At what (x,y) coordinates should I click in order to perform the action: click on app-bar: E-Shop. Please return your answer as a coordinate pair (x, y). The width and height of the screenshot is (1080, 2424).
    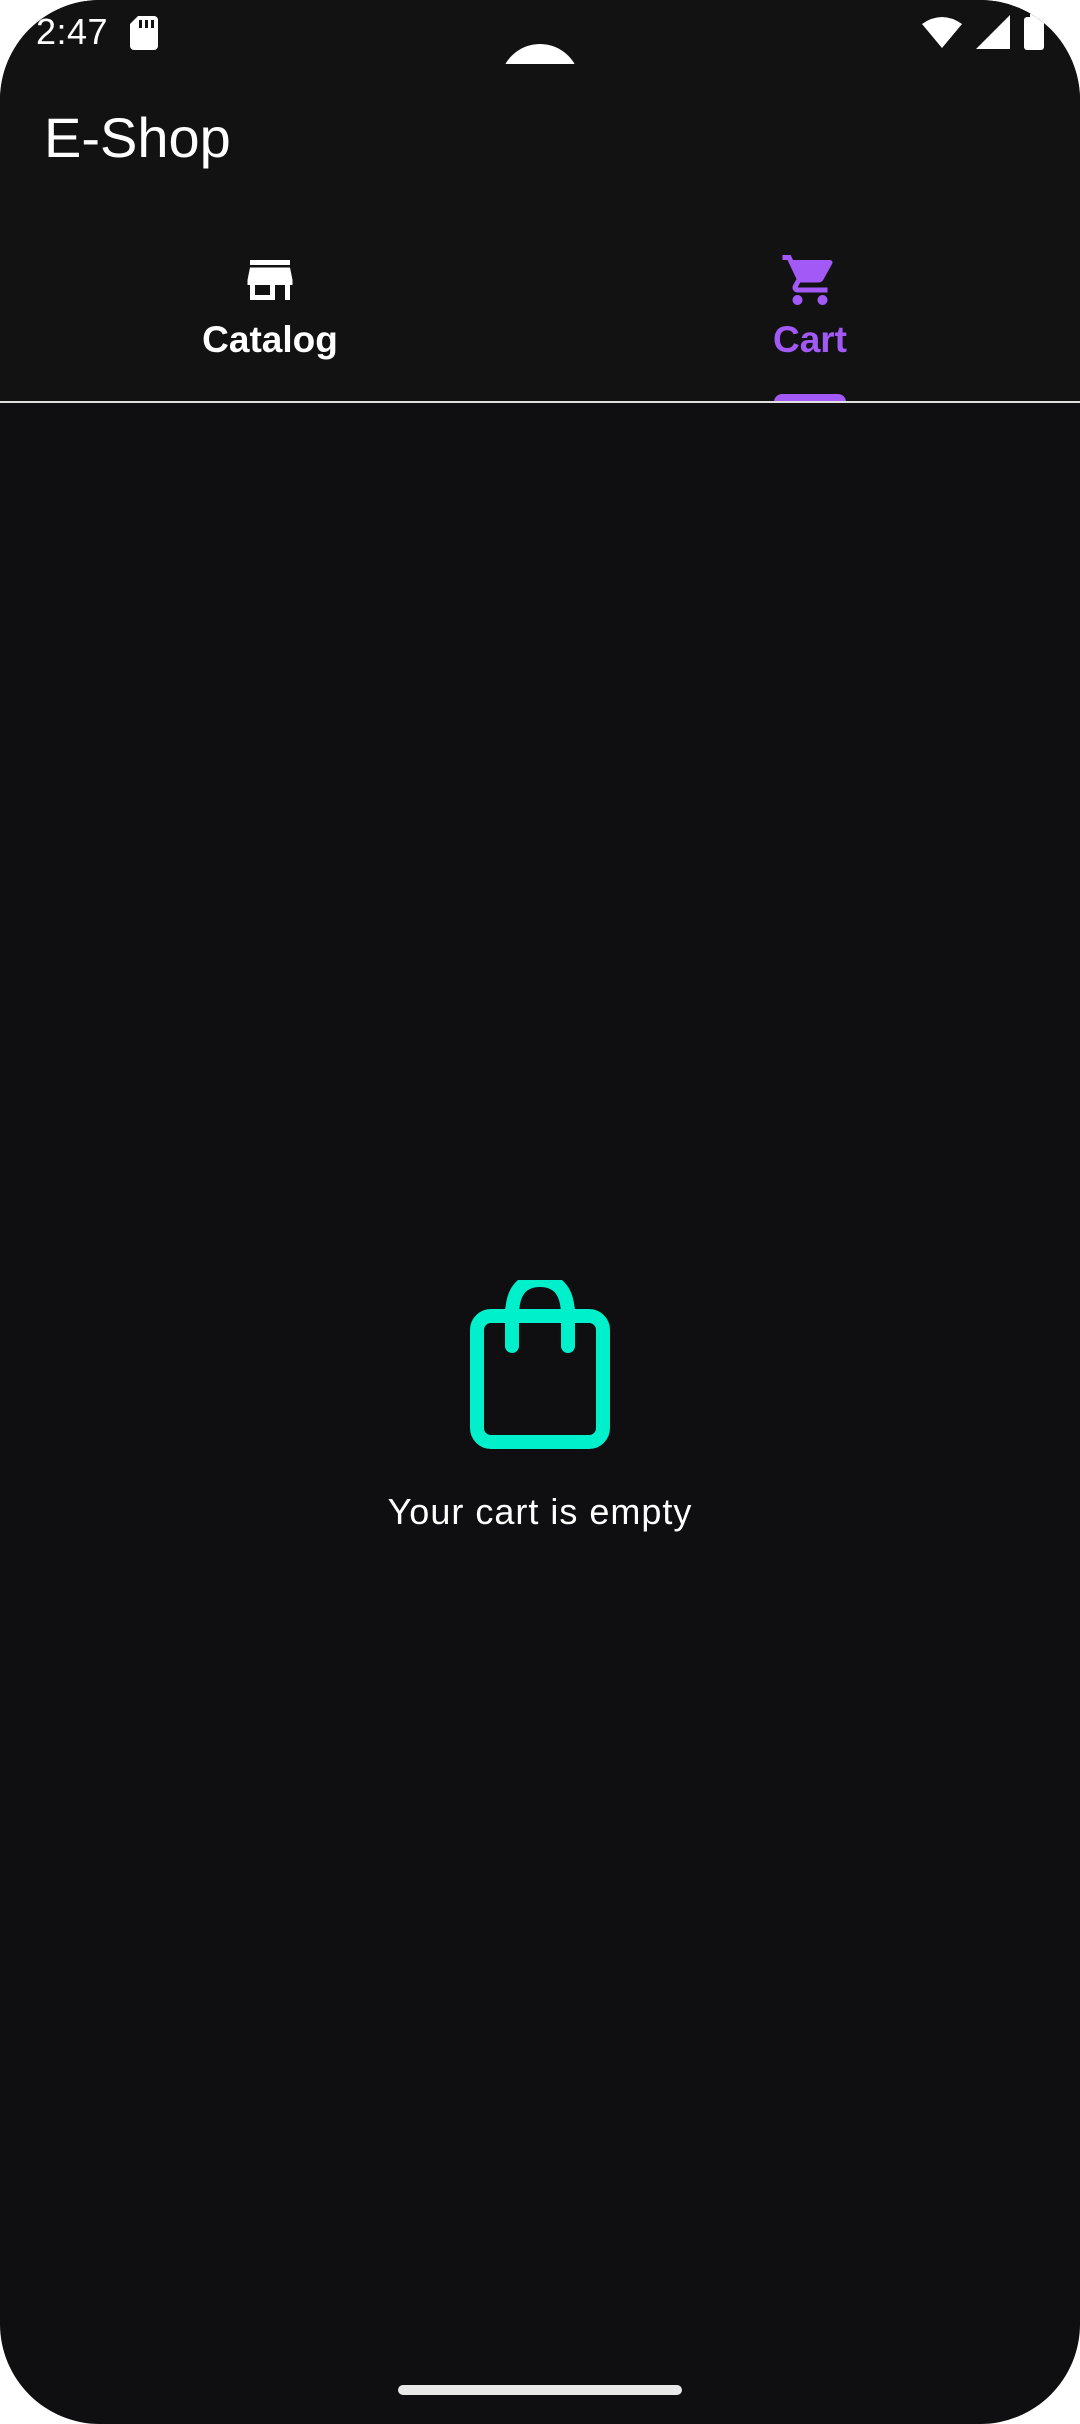
    Looking at the image, I should click on (540, 136).